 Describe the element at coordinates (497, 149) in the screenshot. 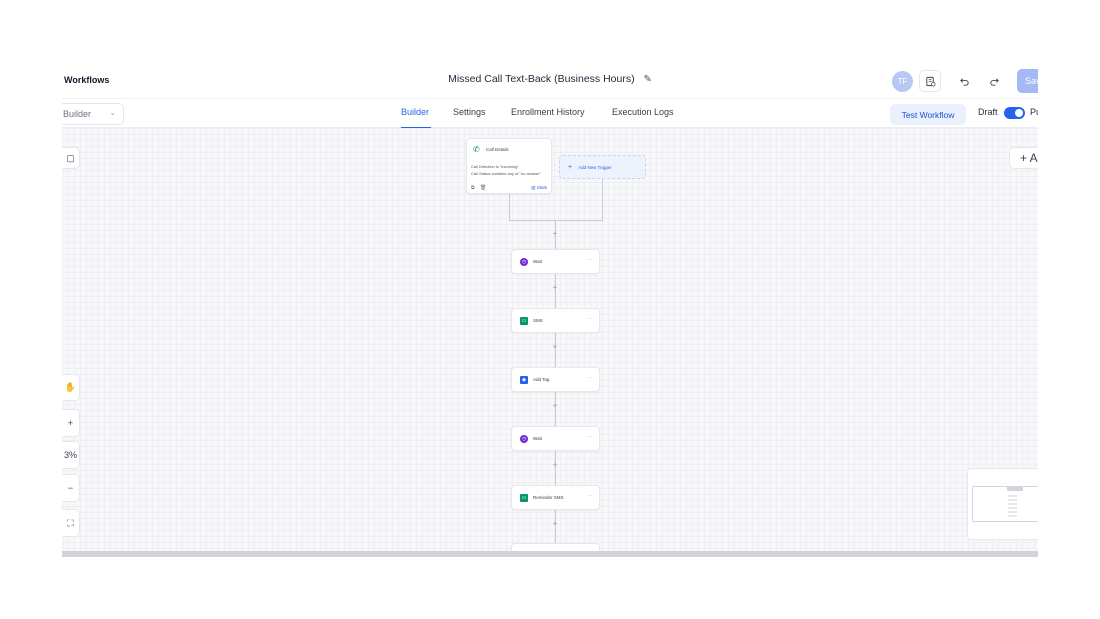

I see `trigger-title: Call Details` at that location.